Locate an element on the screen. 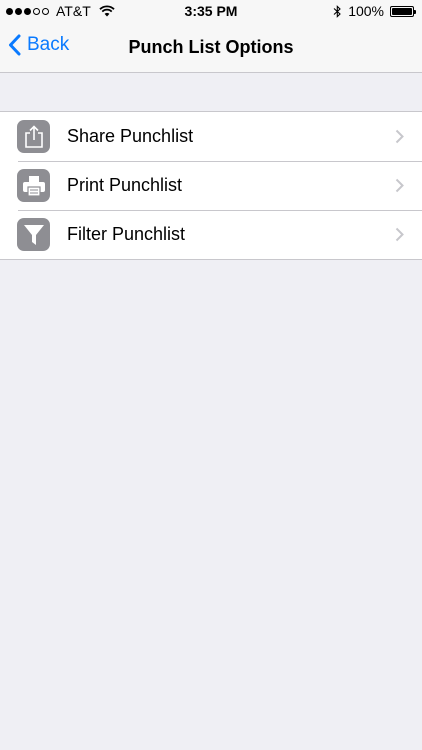 The width and height of the screenshot is (422, 750). status-right: 100% is located at coordinates (374, 11).